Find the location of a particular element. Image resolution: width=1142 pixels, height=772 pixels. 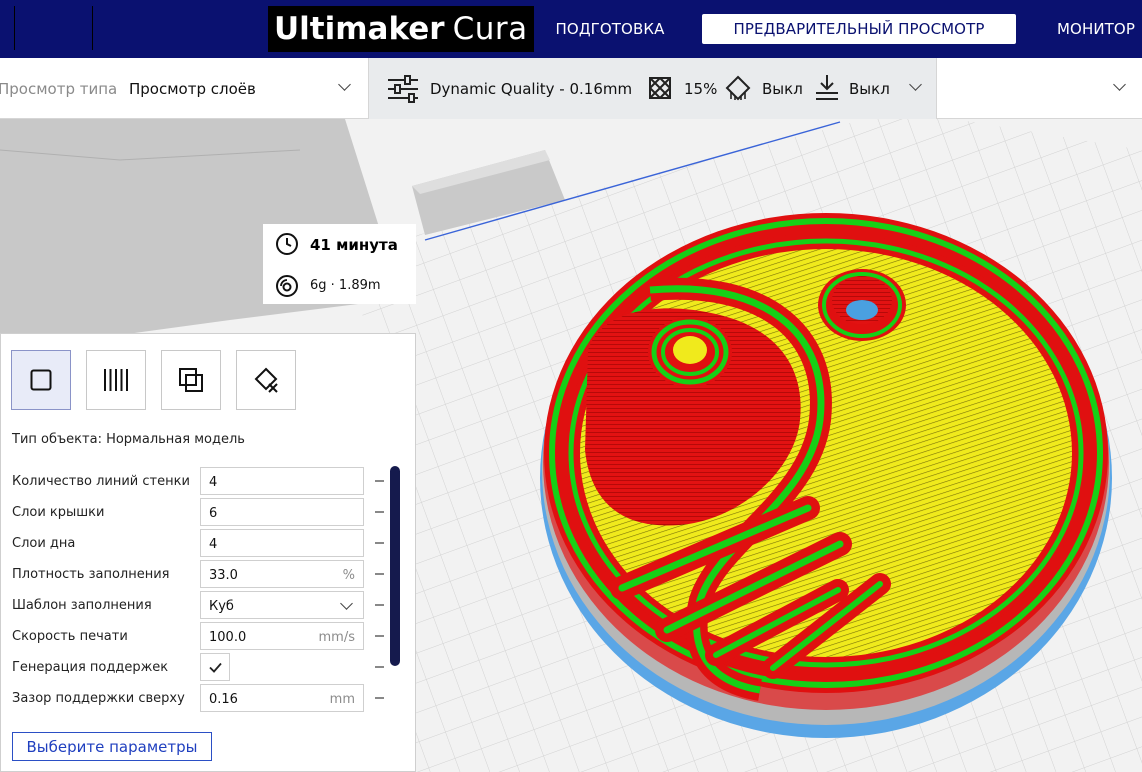

setting-value: 6 is located at coordinates (213, 513).